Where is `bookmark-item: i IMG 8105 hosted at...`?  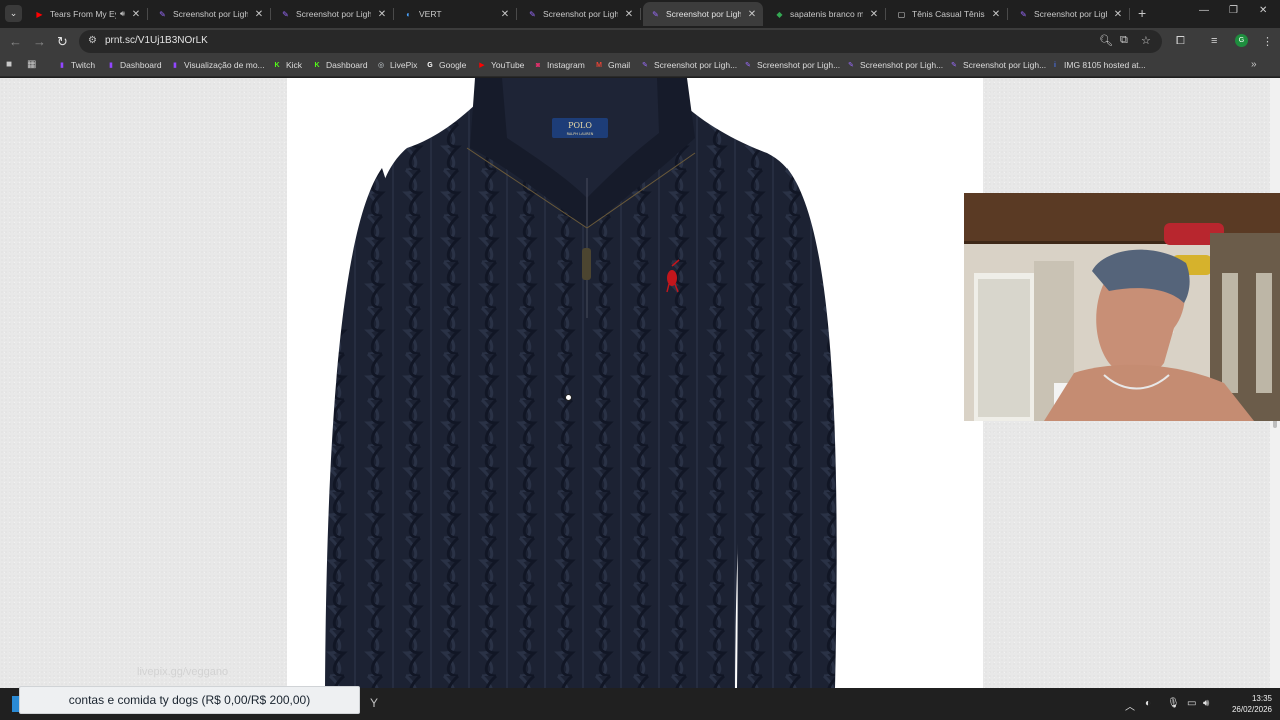
bookmark-item: i IMG 8105 hosted at... is located at coordinates (1098, 65).